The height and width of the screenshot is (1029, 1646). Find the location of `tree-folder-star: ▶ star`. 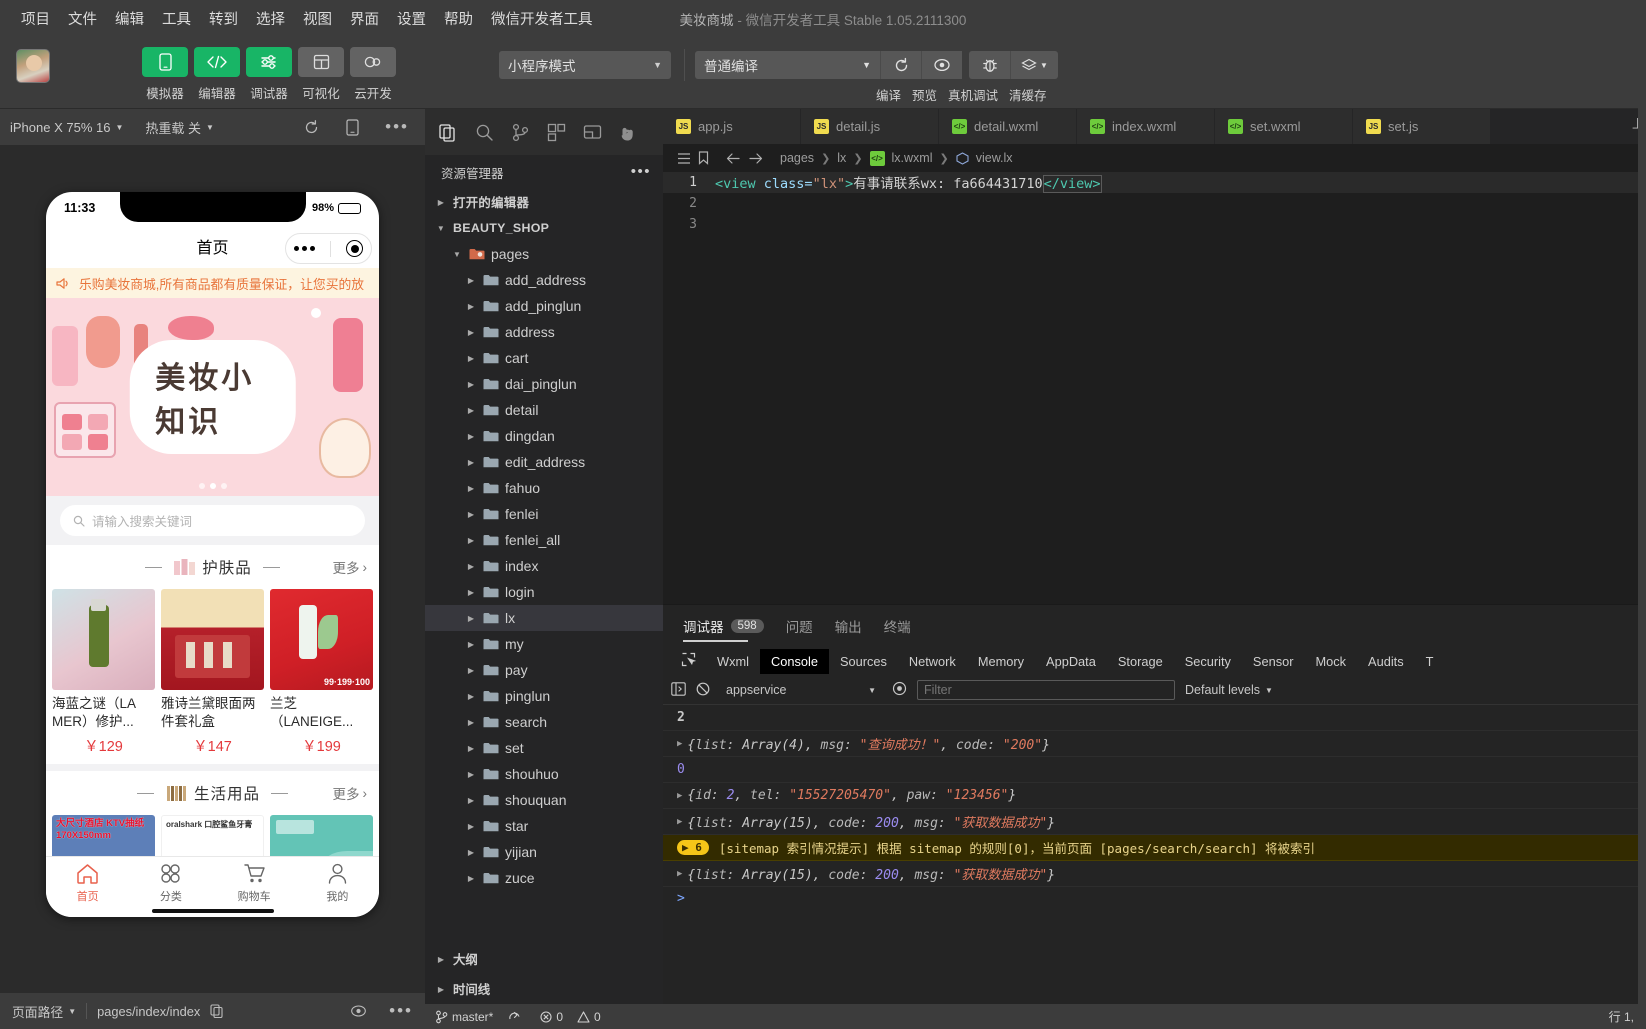

tree-folder-star: ▶ star is located at coordinates (544, 826).